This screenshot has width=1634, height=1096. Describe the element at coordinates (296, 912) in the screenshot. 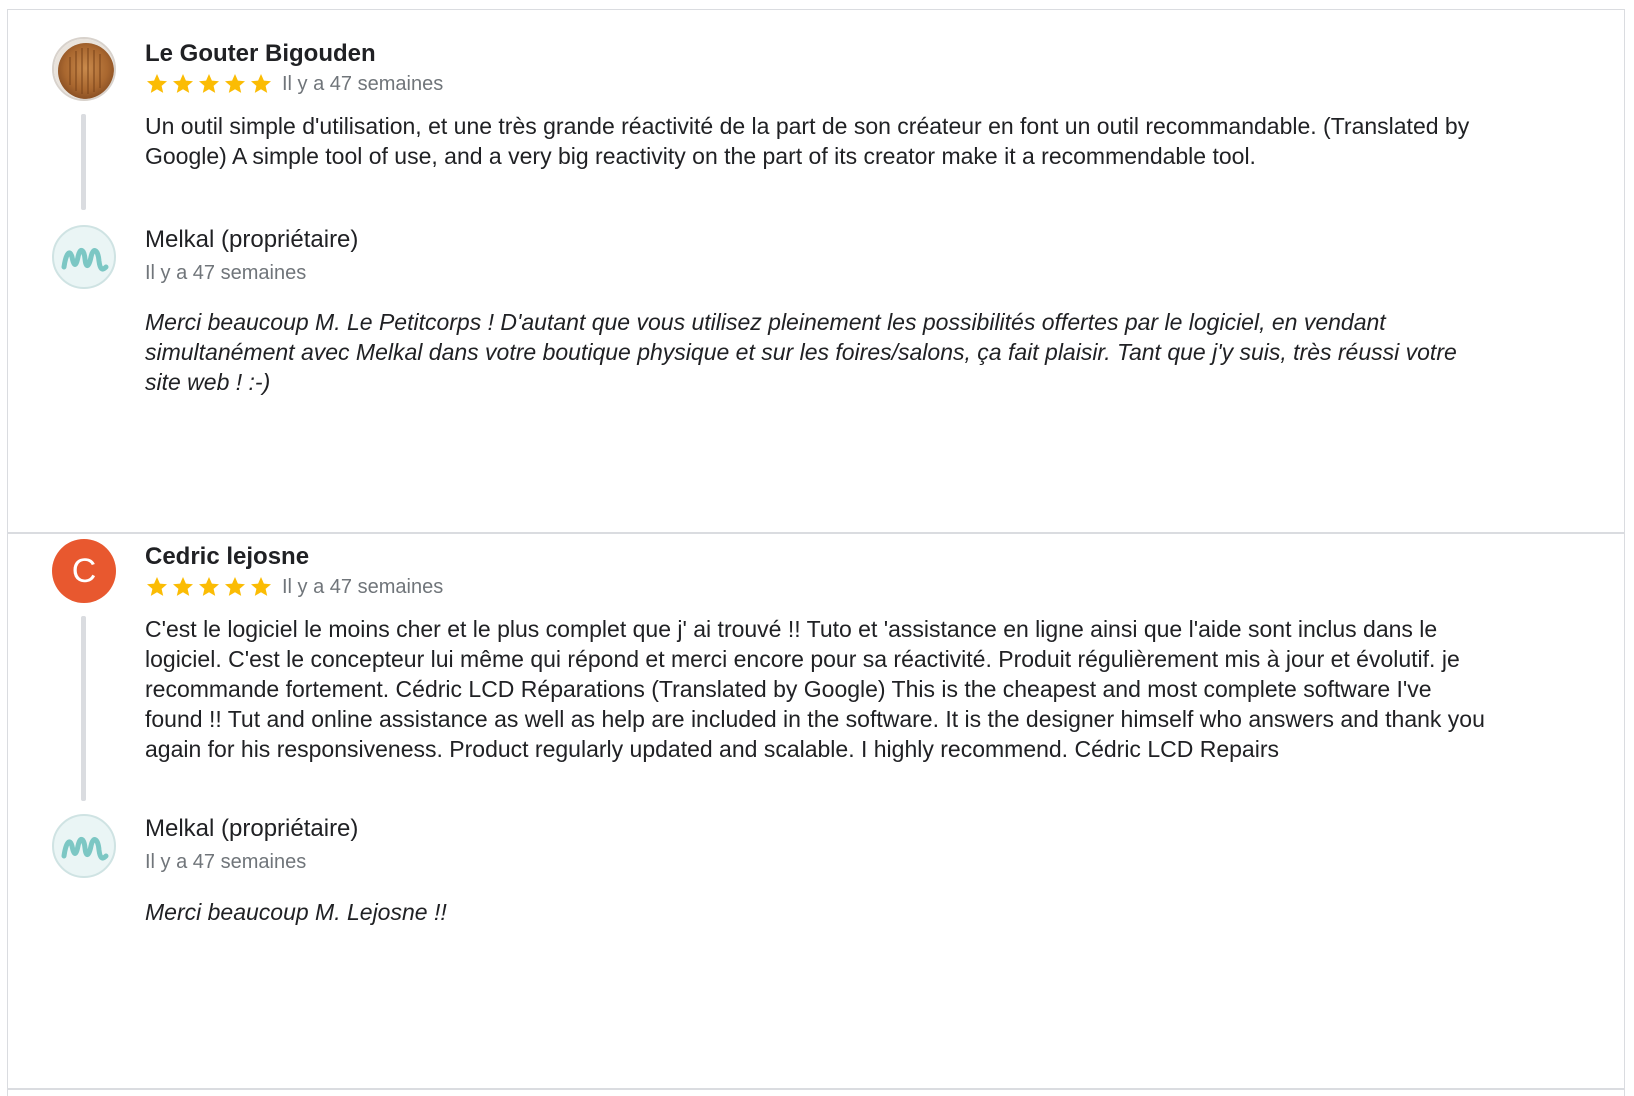

I see `owner-reply-text: Merci beaucoup M. Lejosne !!` at that location.